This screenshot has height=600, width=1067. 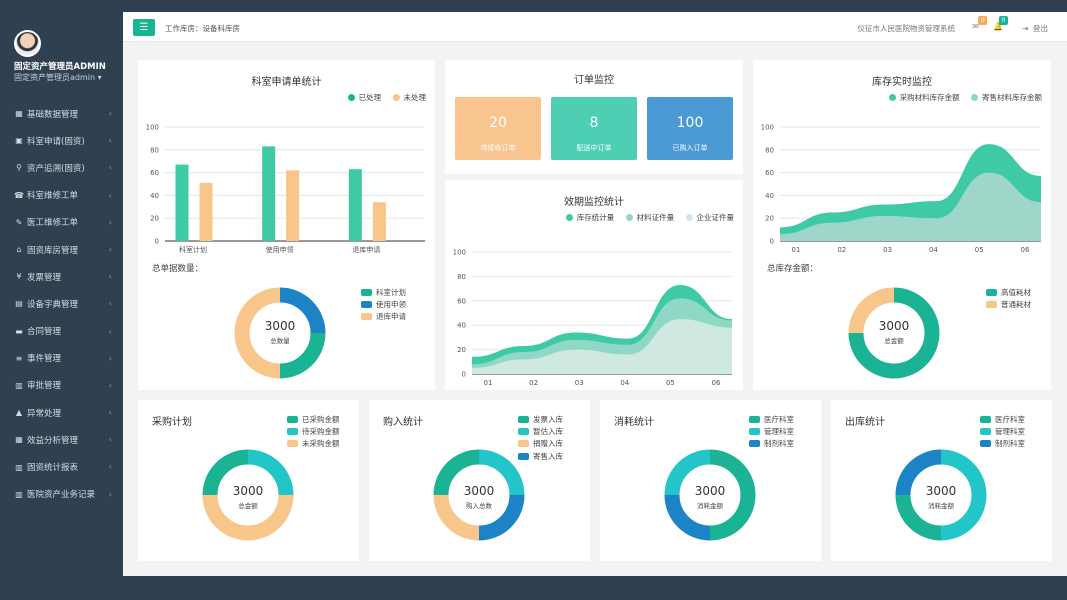 I want to click on sidebar-item: ▣ 科室申请(固资) ‹, so click(x=61, y=140).